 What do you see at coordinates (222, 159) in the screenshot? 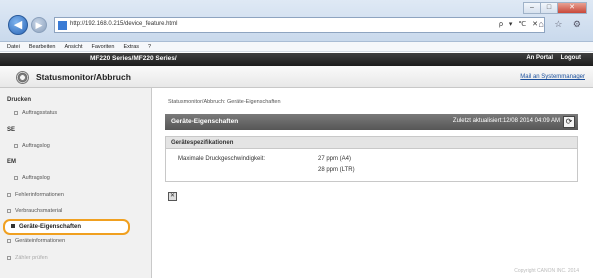
I see `max-print-speed-label: Maximale Druckgeschwindigkeit:` at bounding box center [222, 159].